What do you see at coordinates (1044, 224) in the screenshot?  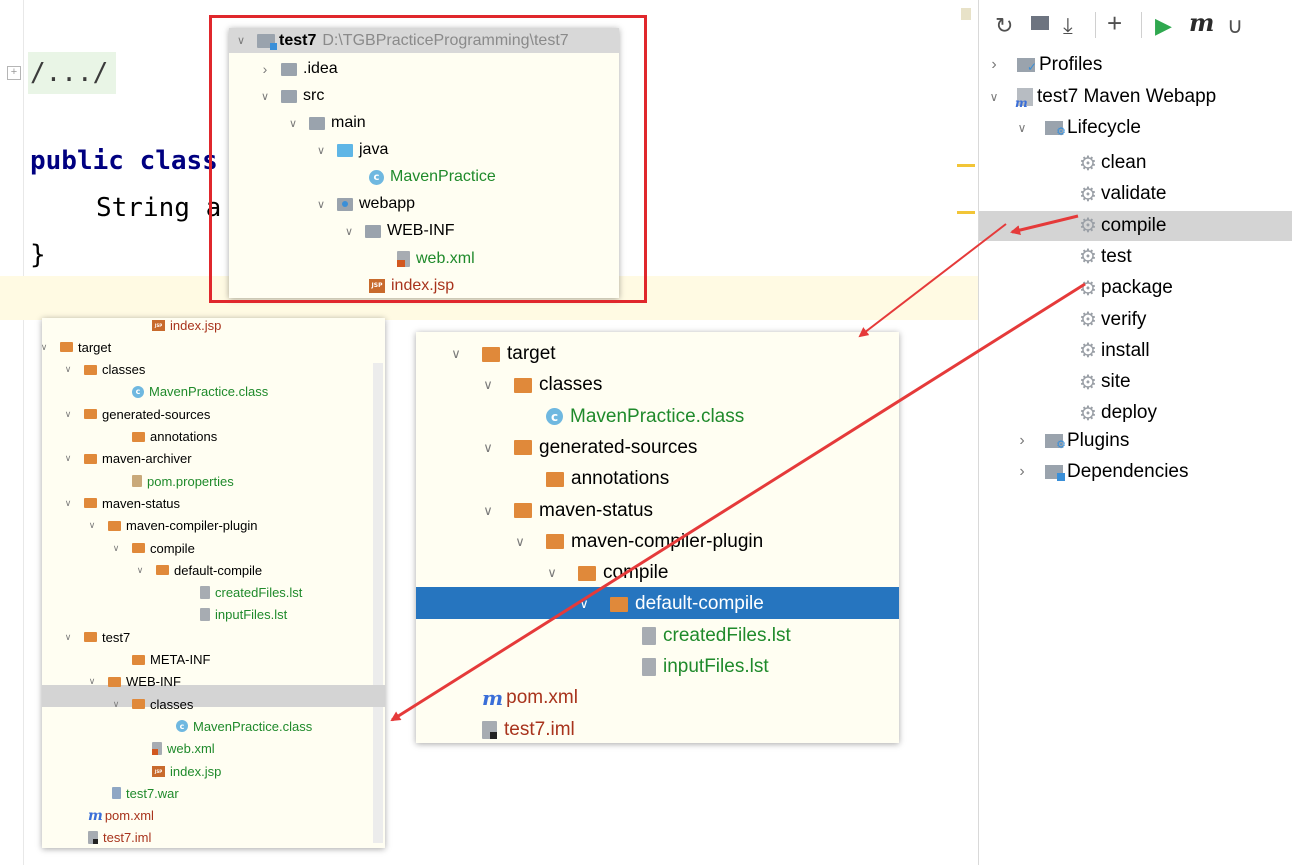 I see `arrow-compile` at bounding box center [1044, 224].